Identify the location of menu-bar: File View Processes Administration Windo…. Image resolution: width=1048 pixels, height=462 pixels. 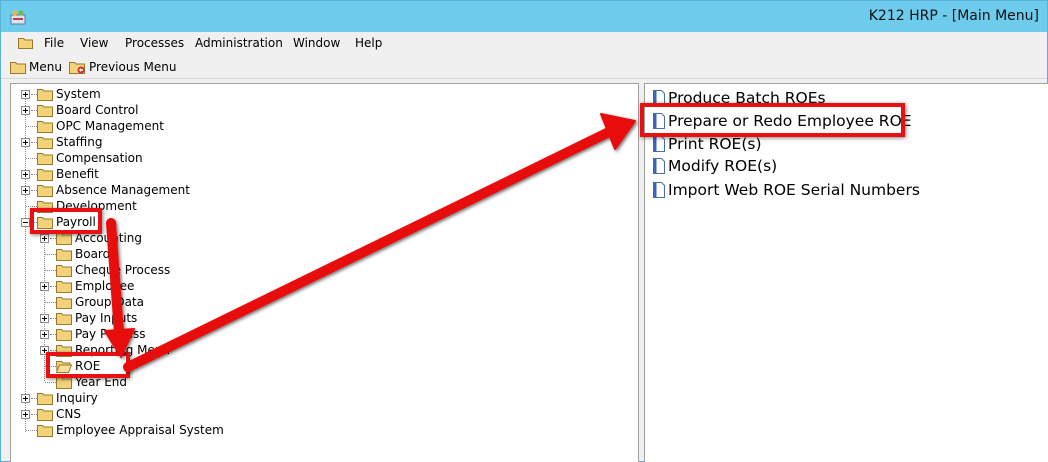
(524, 43).